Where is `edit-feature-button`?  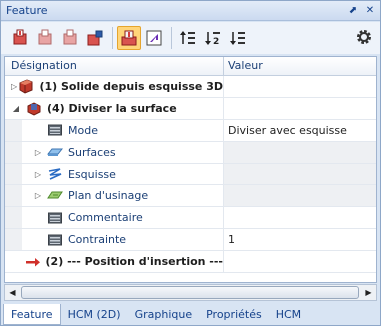
edit-feature-button is located at coordinates (95, 38).